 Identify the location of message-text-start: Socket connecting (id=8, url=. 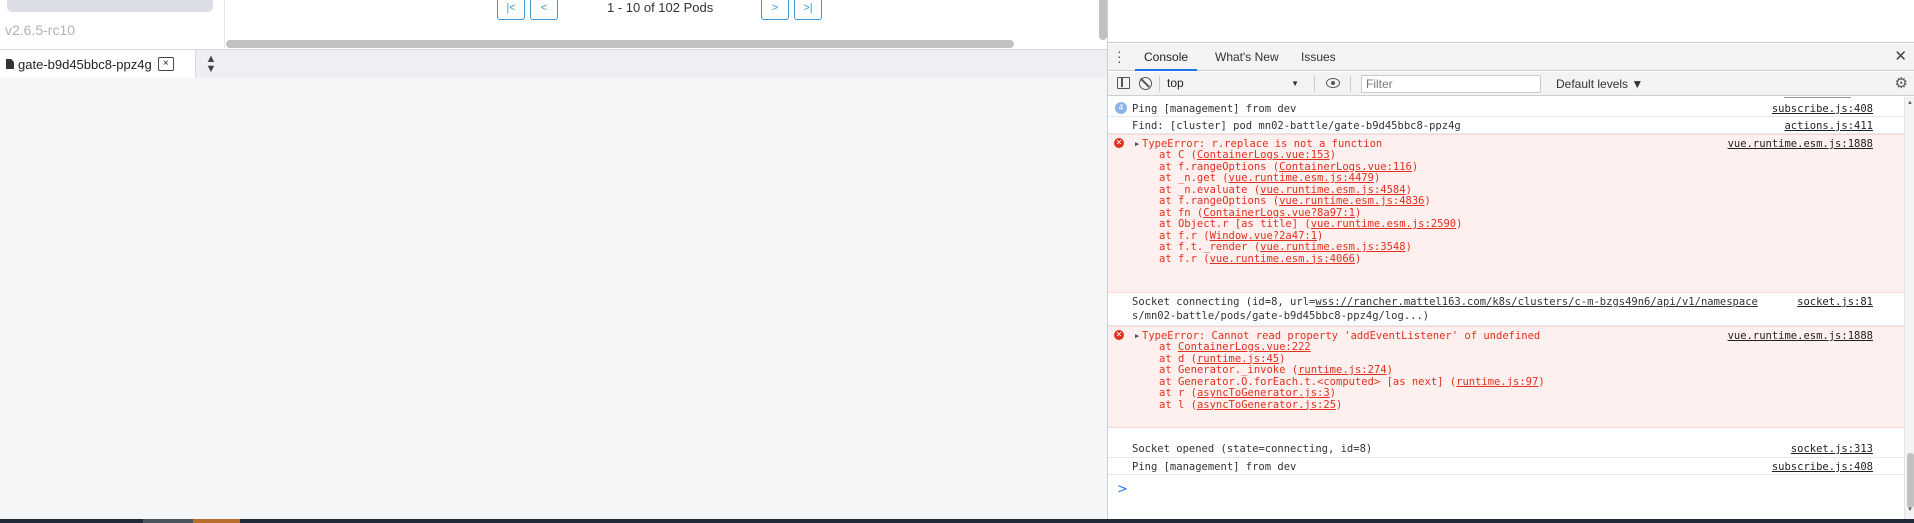
(1224, 302).